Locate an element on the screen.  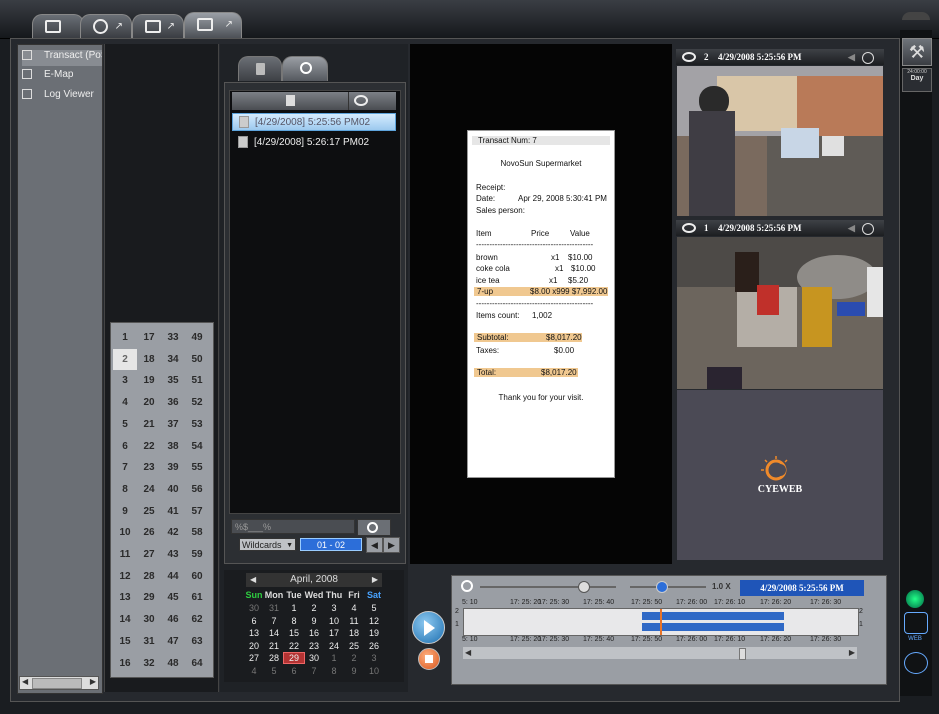
channel-cell: 16 is located at coordinates (125, 663).